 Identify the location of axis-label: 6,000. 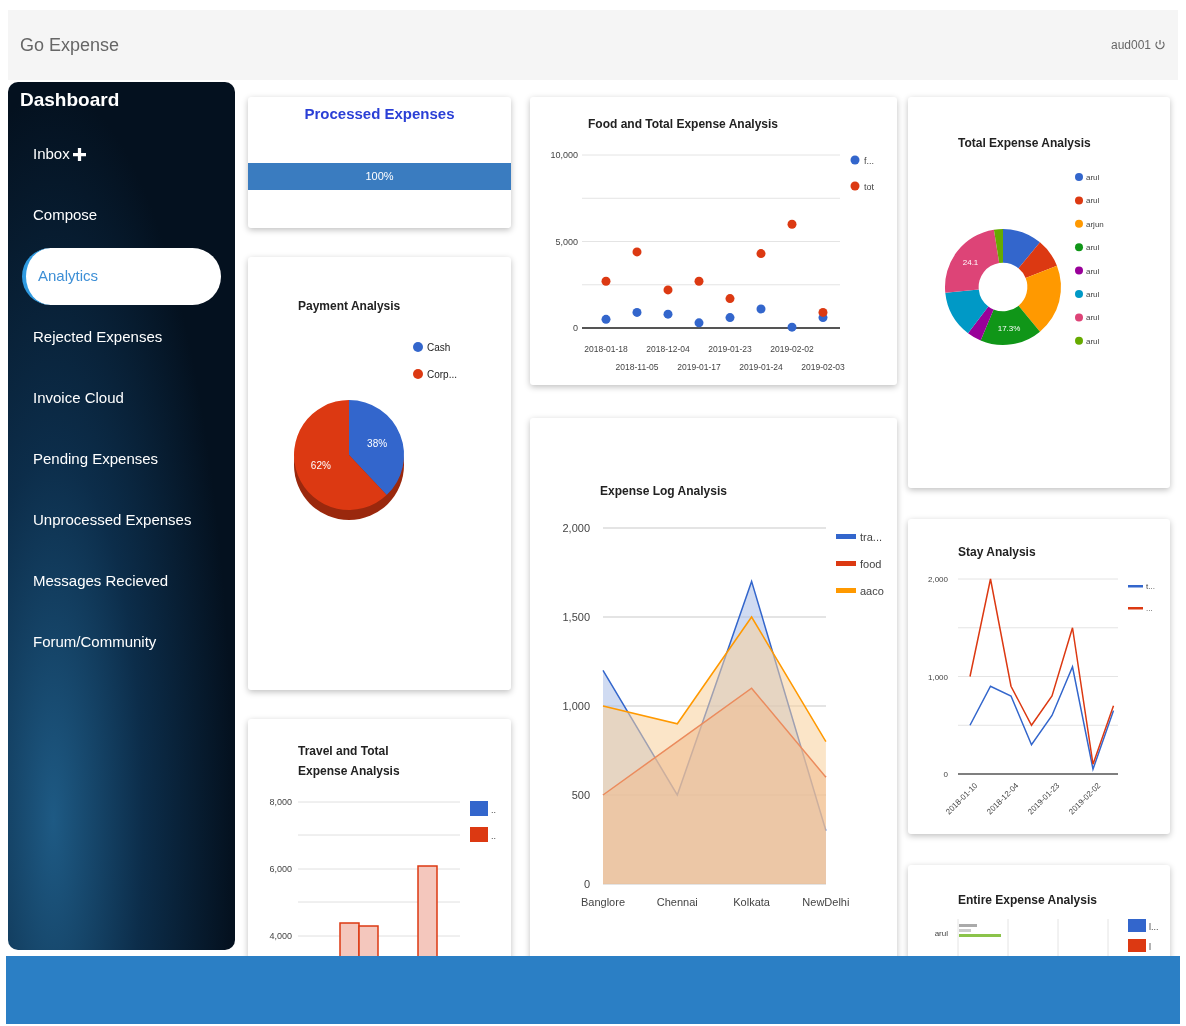
(280, 869).